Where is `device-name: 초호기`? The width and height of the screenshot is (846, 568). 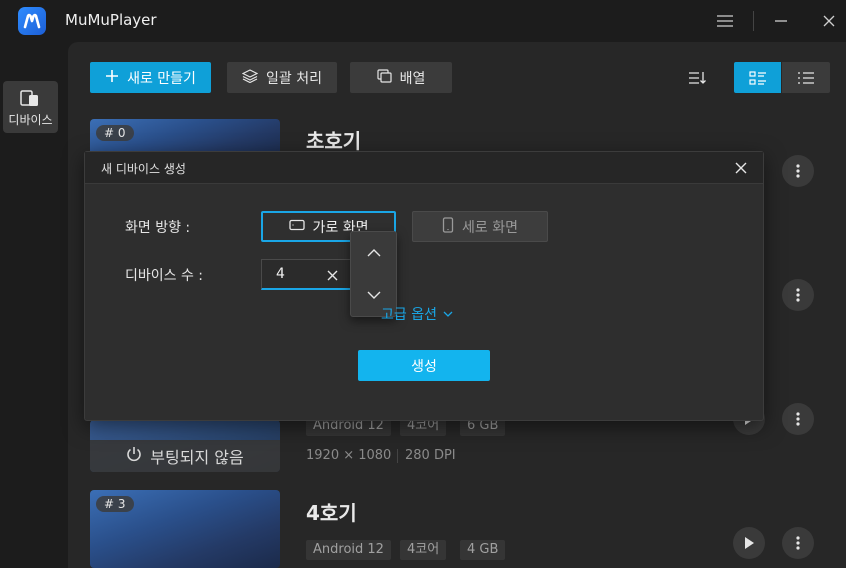 device-name: 초호기 is located at coordinates (334, 141).